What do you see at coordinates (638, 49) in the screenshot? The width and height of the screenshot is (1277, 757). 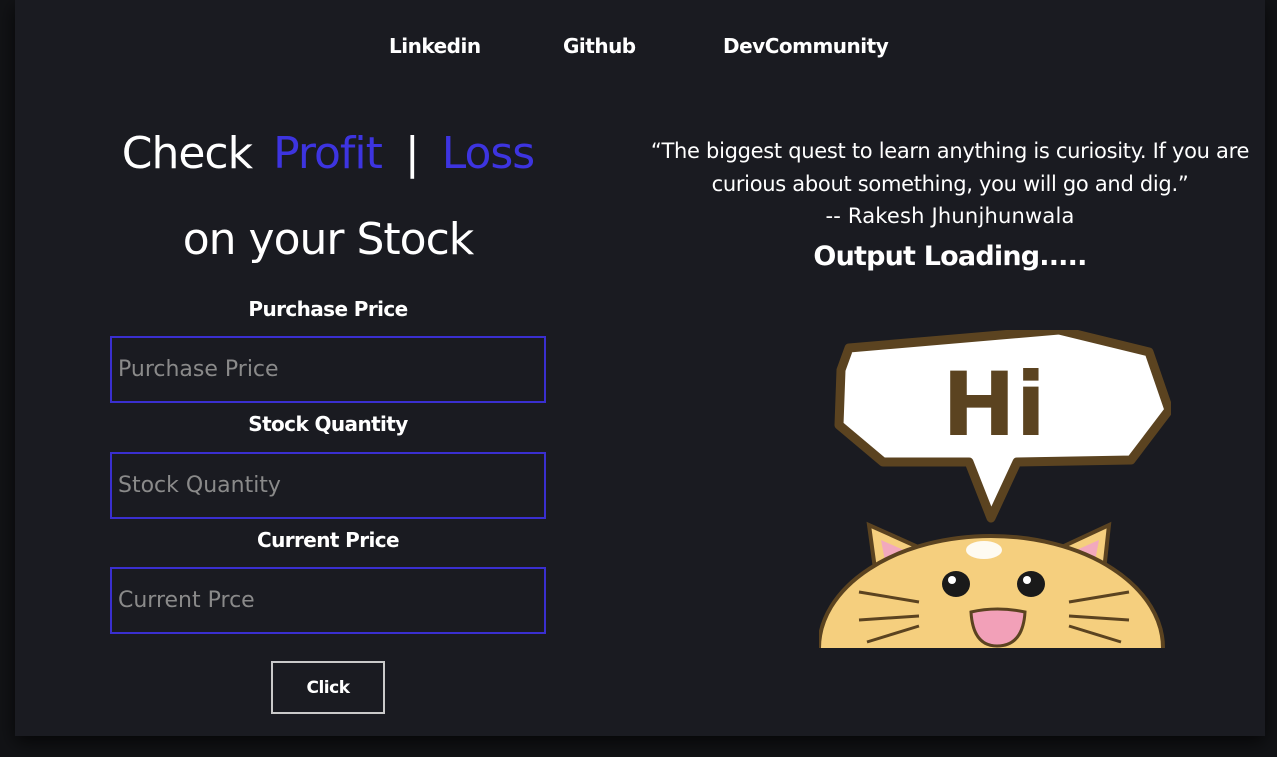 I see `top-nav: Linkedin Github DevCommunity` at bounding box center [638, 49].